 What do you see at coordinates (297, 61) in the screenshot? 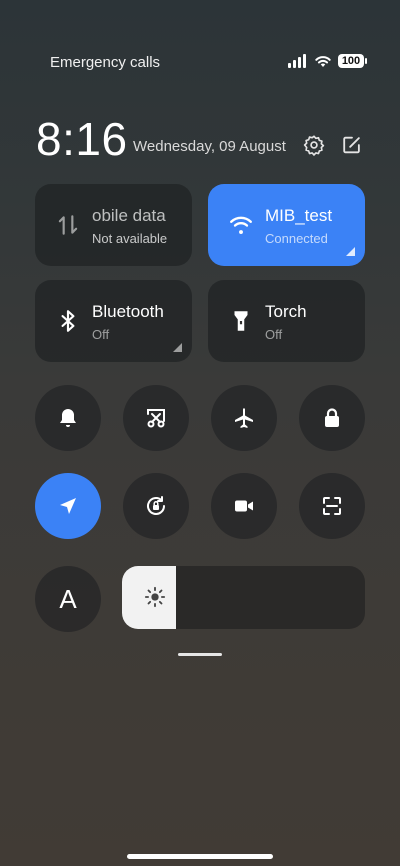
I see `signal-icon` at bounding box center [297, 61].